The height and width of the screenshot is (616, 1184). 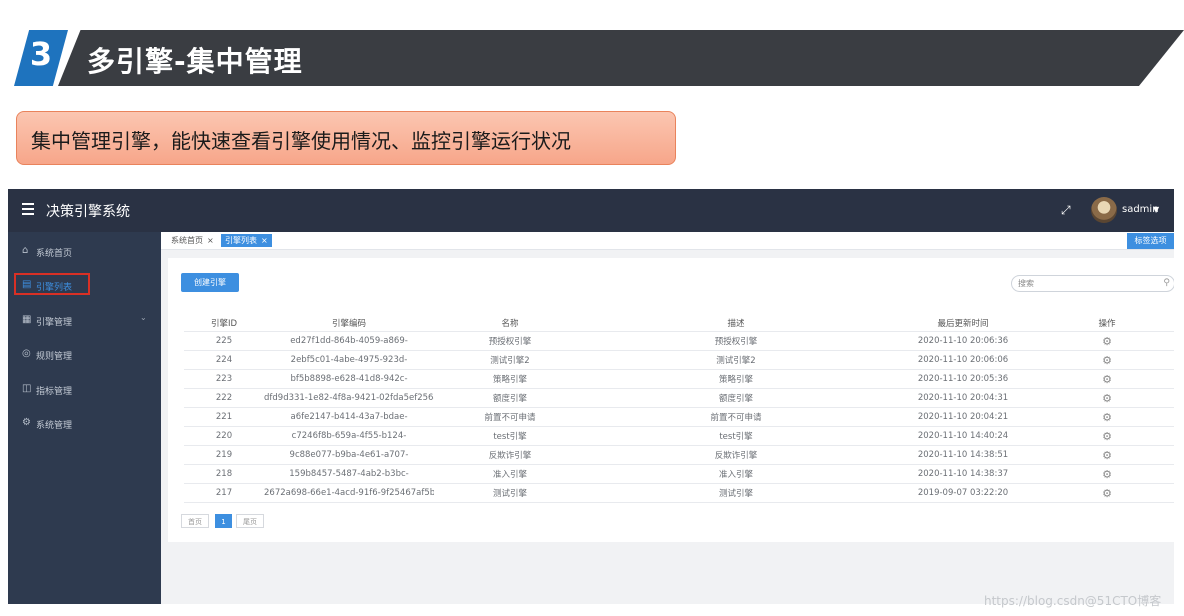 What do you see at coordinates (224, 360) in the screenshot?
I see `cell-id: 224` at bounding box center [224, 360].